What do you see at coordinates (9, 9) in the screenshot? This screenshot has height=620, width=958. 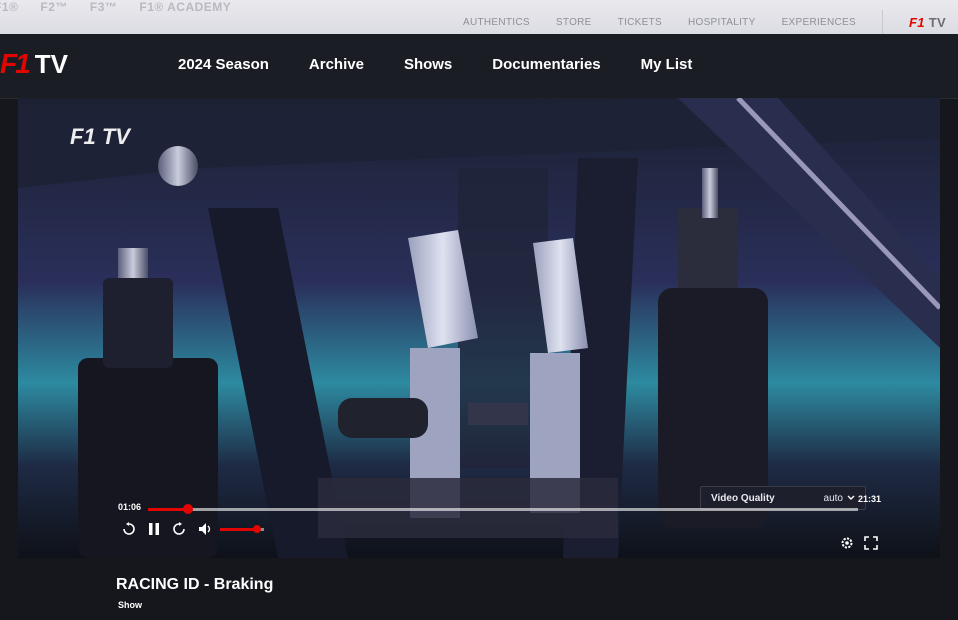 I see `series-link-f1: F1®` at bounding box center [9, 9].